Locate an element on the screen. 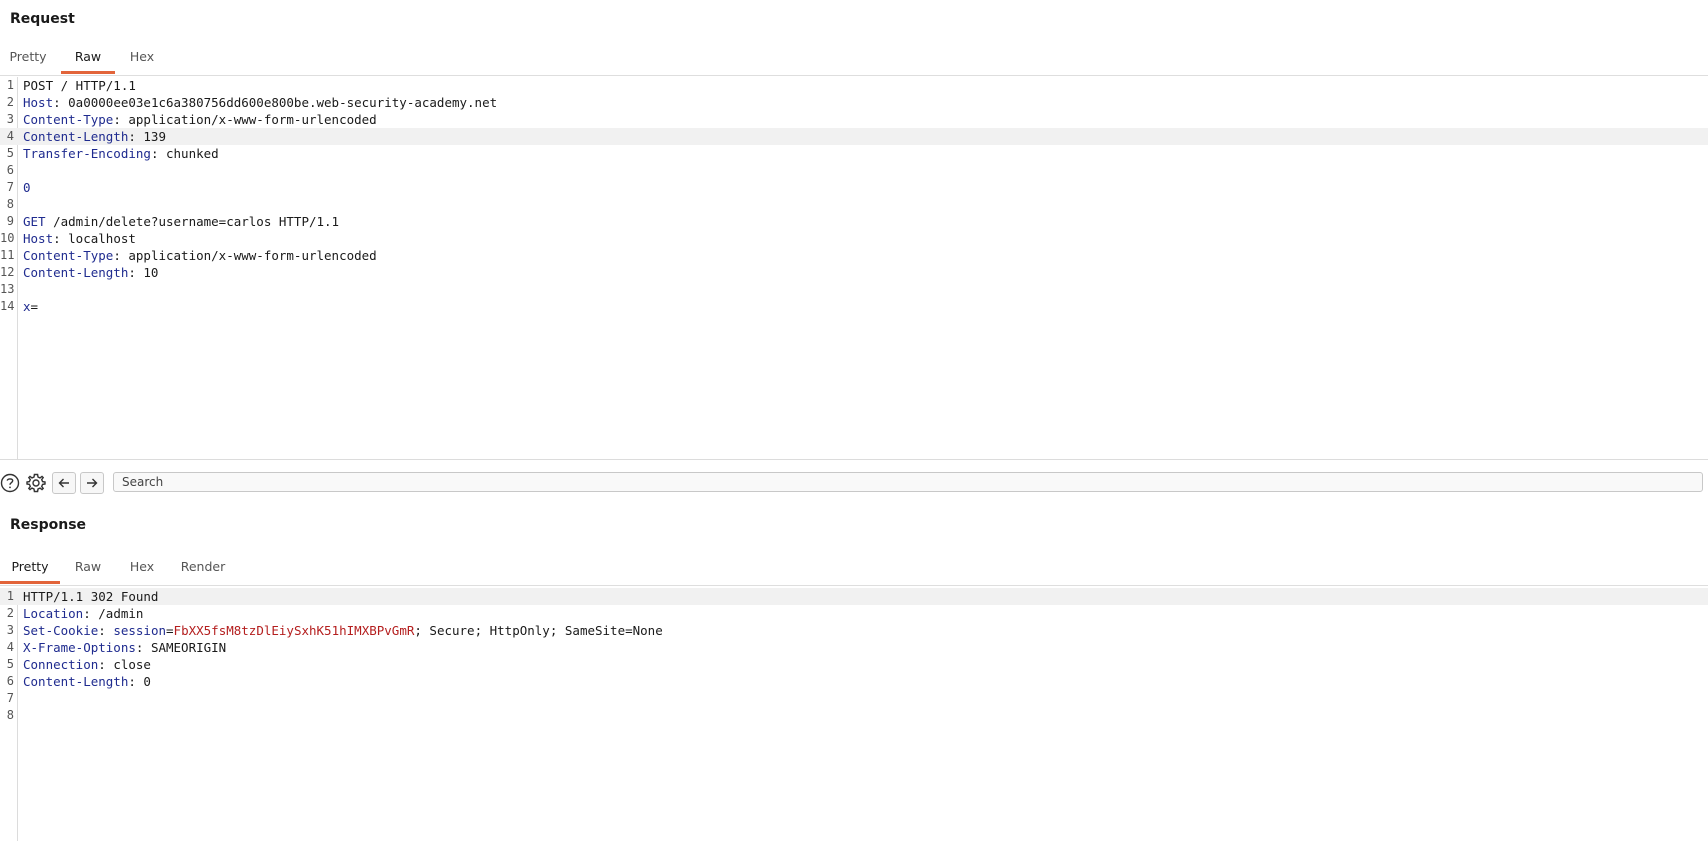 This screenshot has height=841, width=1708. line-text: Connection: close is located at coordinates (87, 664).